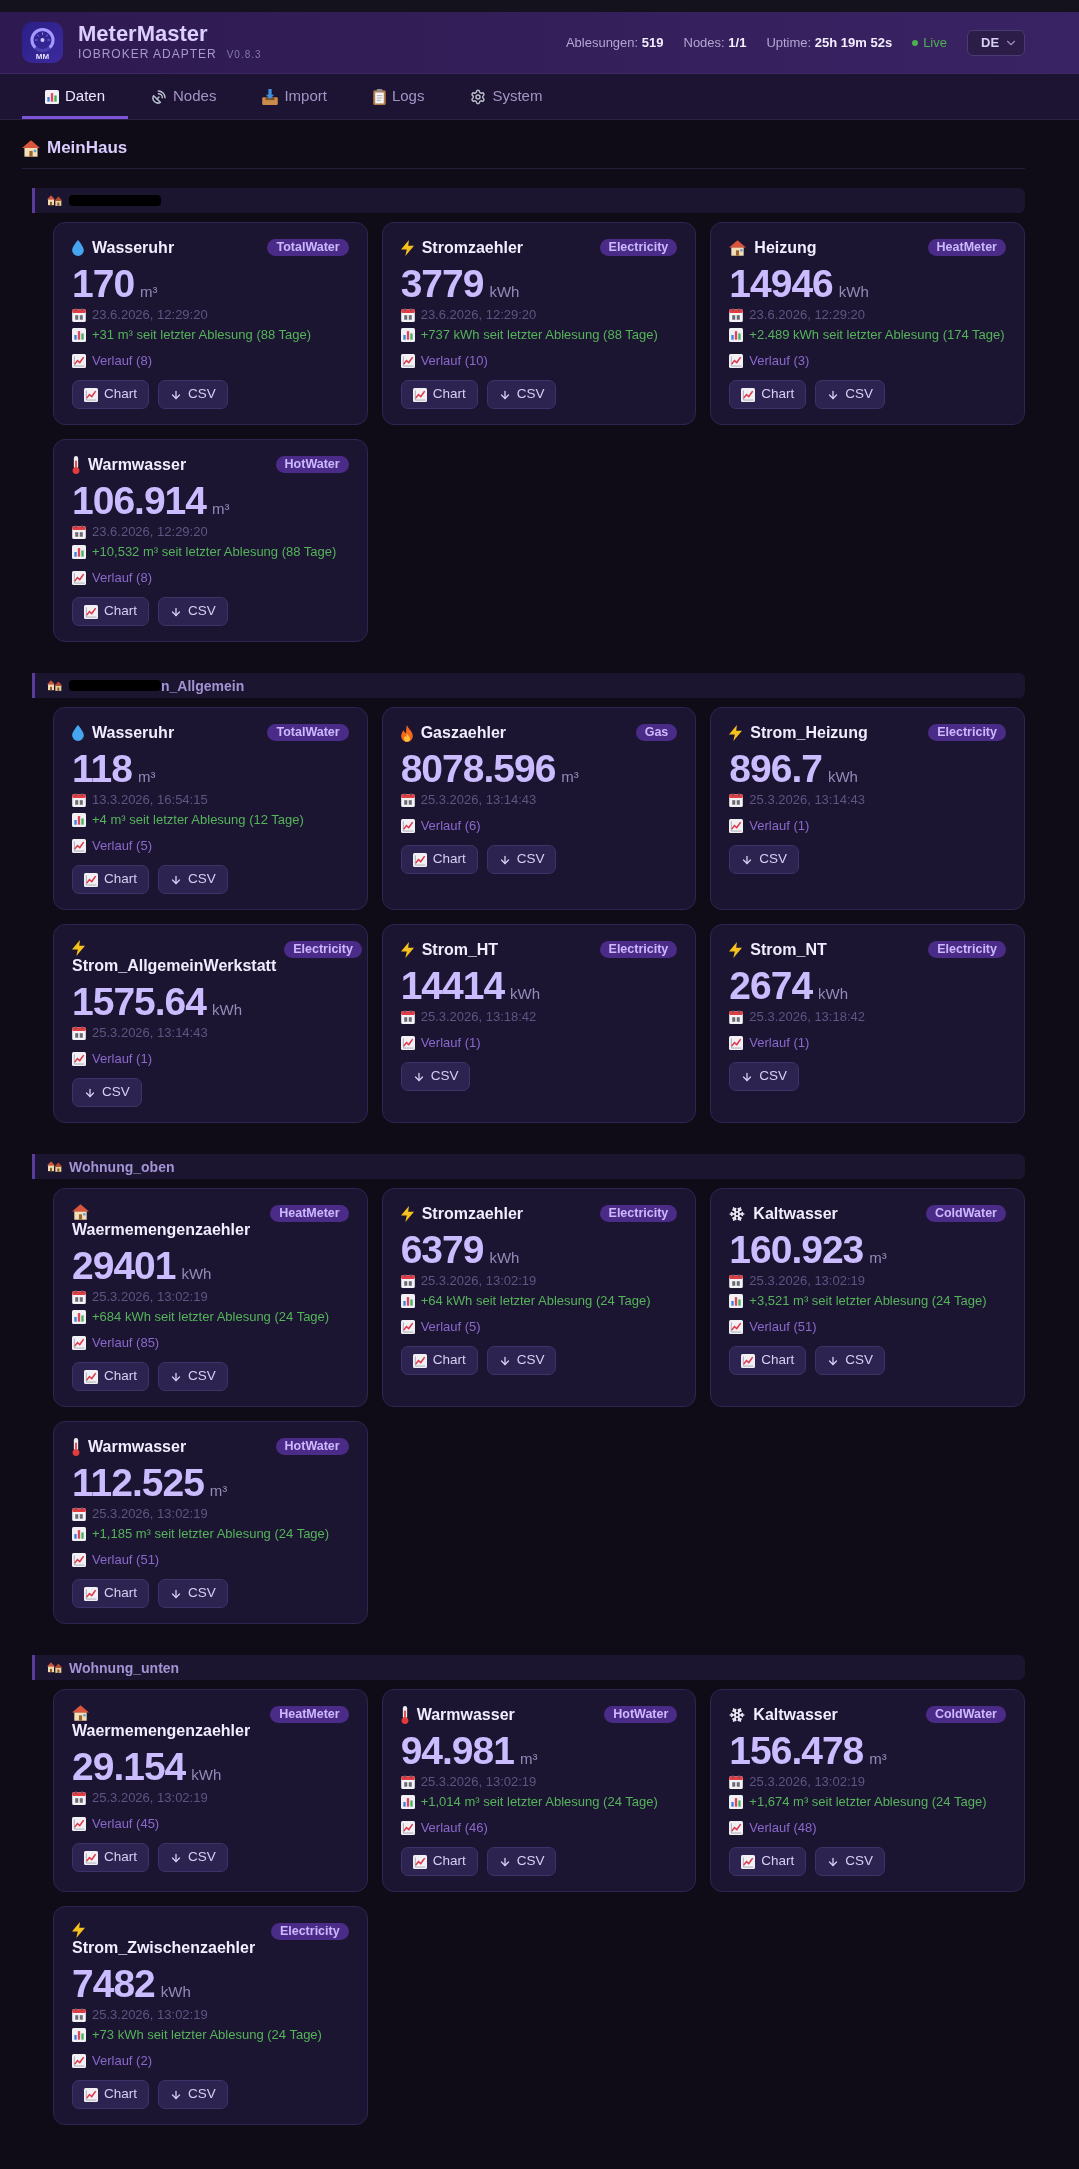 This screenshot has height=2169, width=1079. I want to click on history-link: Verlauf (3), so click(769, 361).